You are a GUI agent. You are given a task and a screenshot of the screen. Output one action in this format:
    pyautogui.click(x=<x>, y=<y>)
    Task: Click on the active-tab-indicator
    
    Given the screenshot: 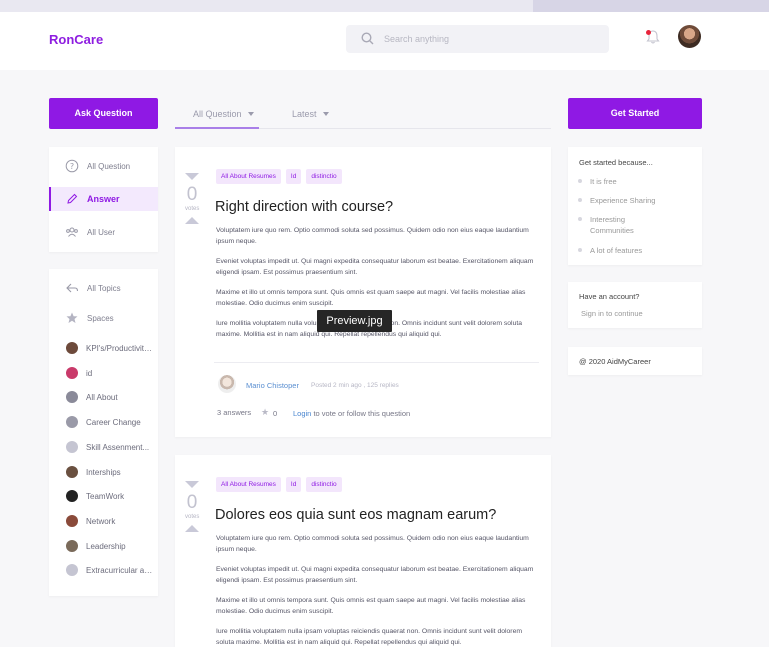 What is the action you would take?
    pyautogui.click(x=217, y=128)
    